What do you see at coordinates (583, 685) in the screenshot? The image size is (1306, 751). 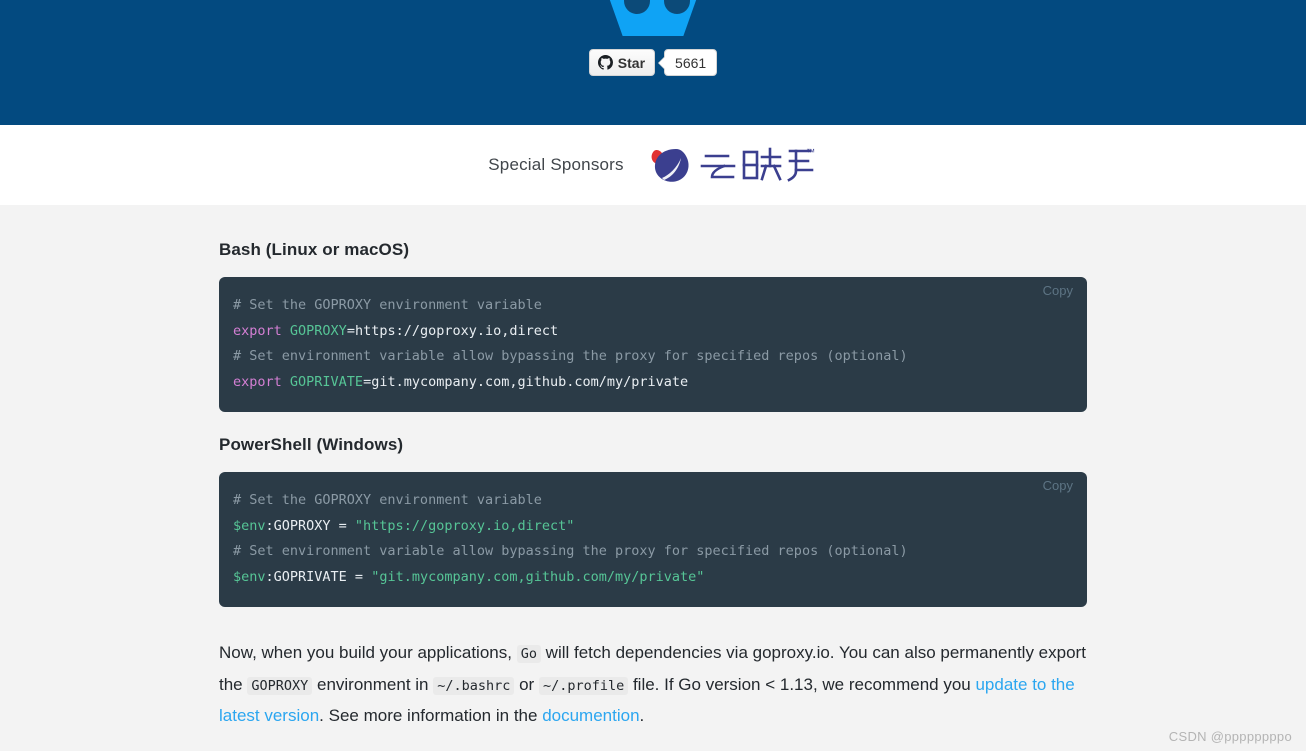 I see `inline-code-profile: ~/.profile` at bounding box center [583, 685].